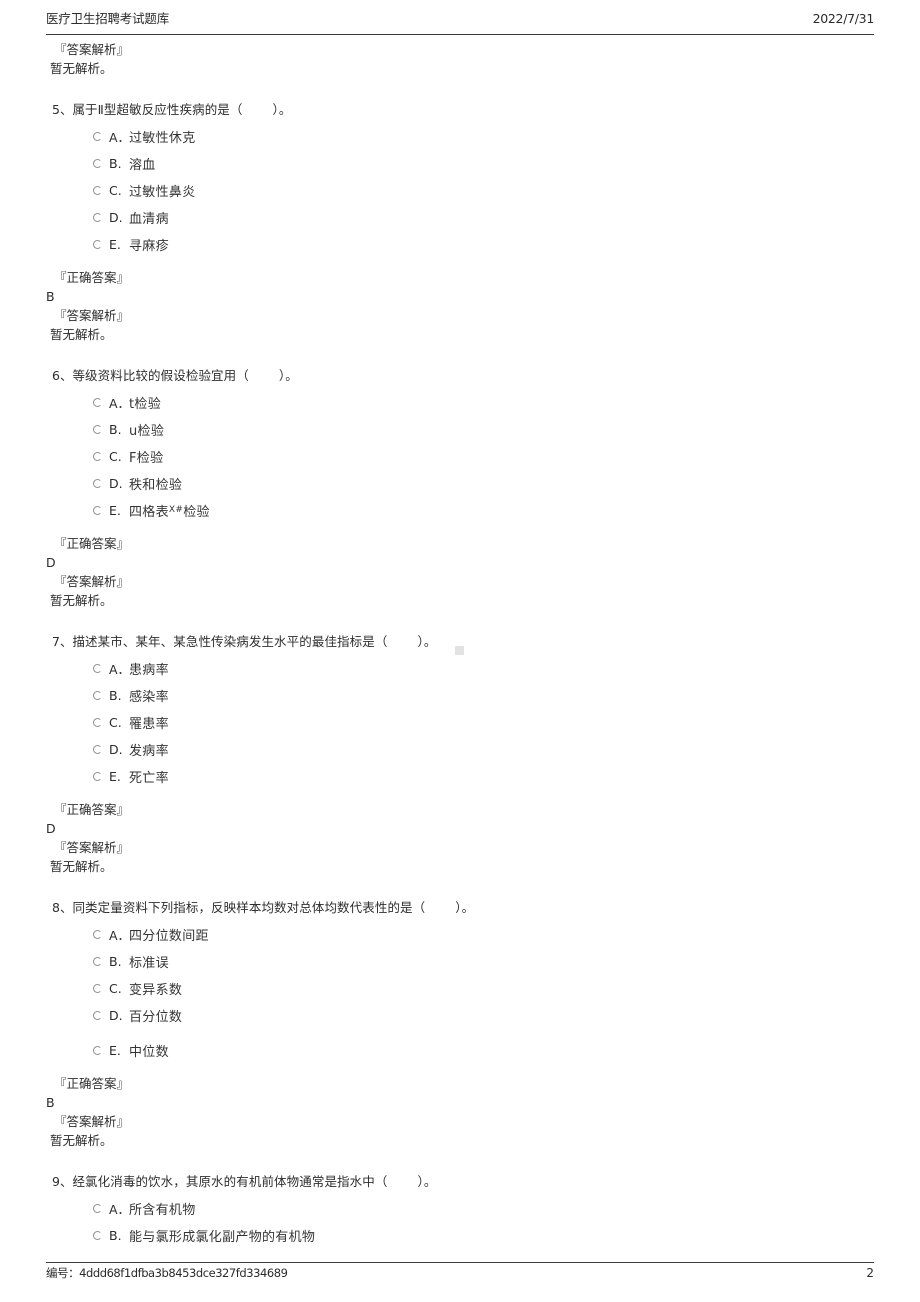  What do you see at coordinates (506, 1208) in the screenshot?
I see `option-9-a: A． 所含有机物` at bounding box center [506, 1208].